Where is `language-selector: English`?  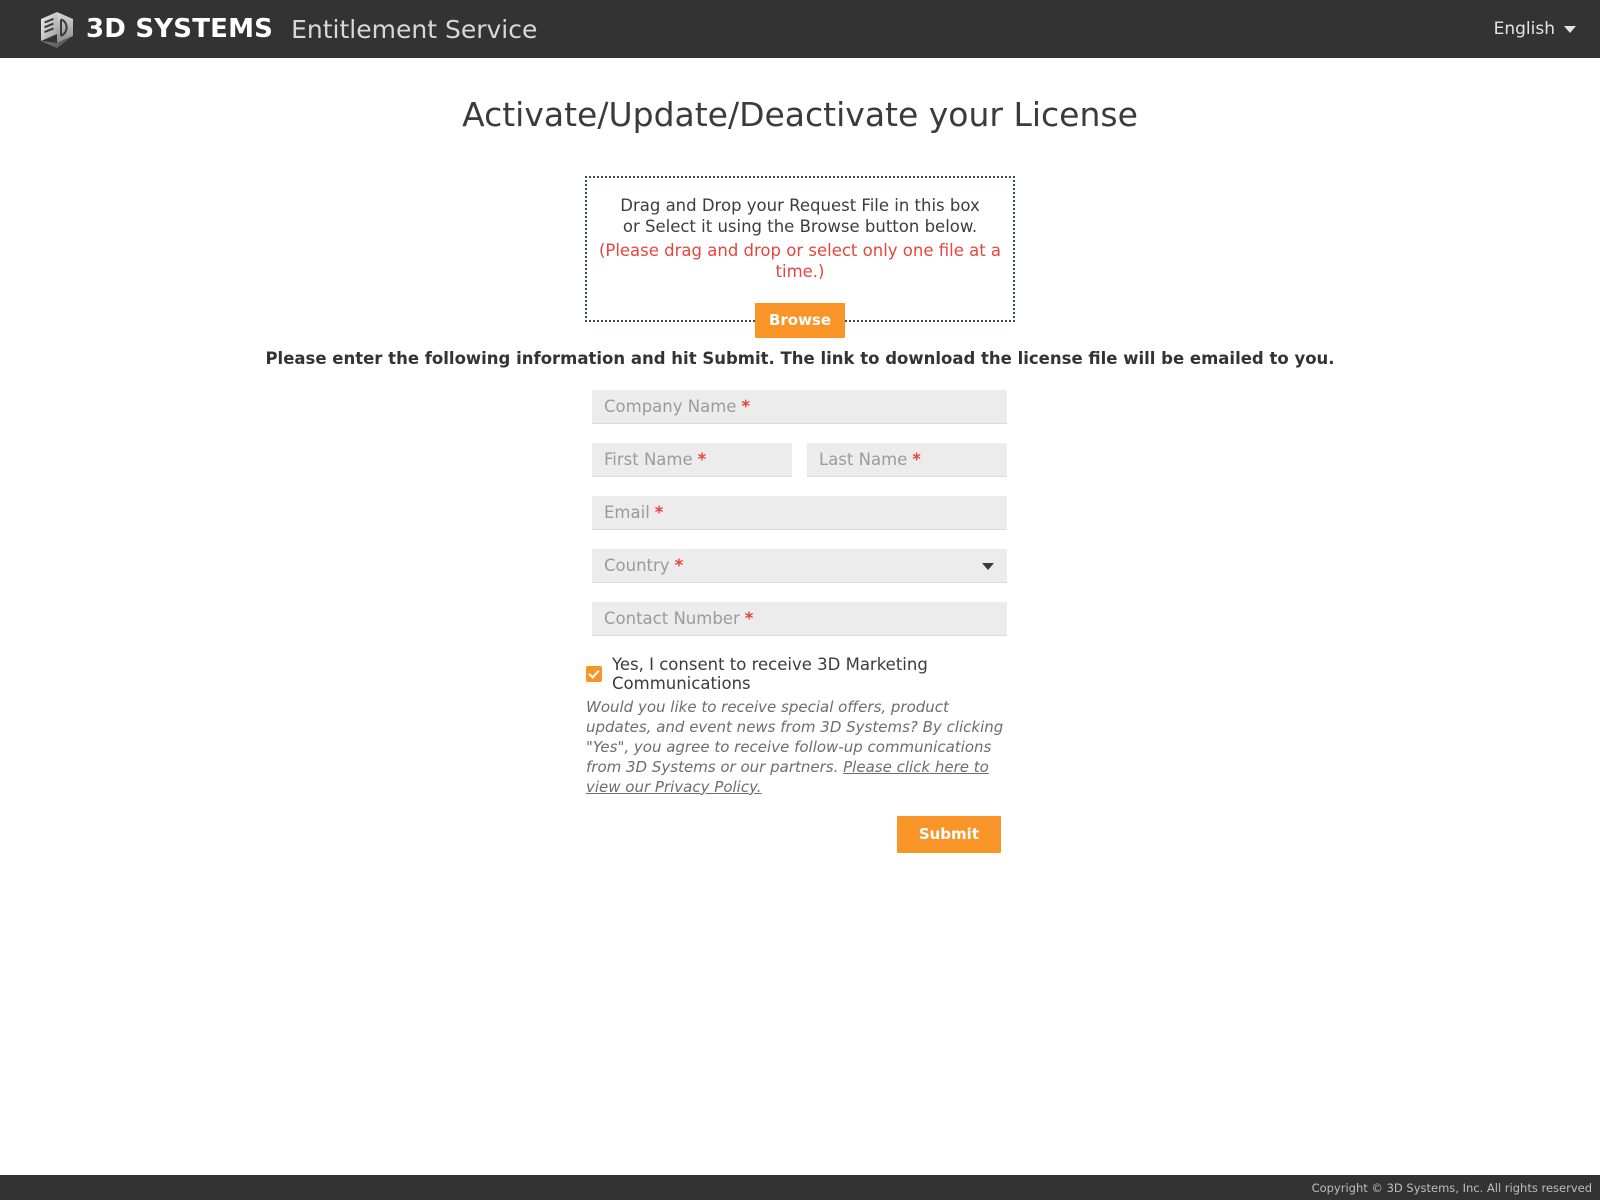
language-selector: English is located at coordinates (1535, 29).